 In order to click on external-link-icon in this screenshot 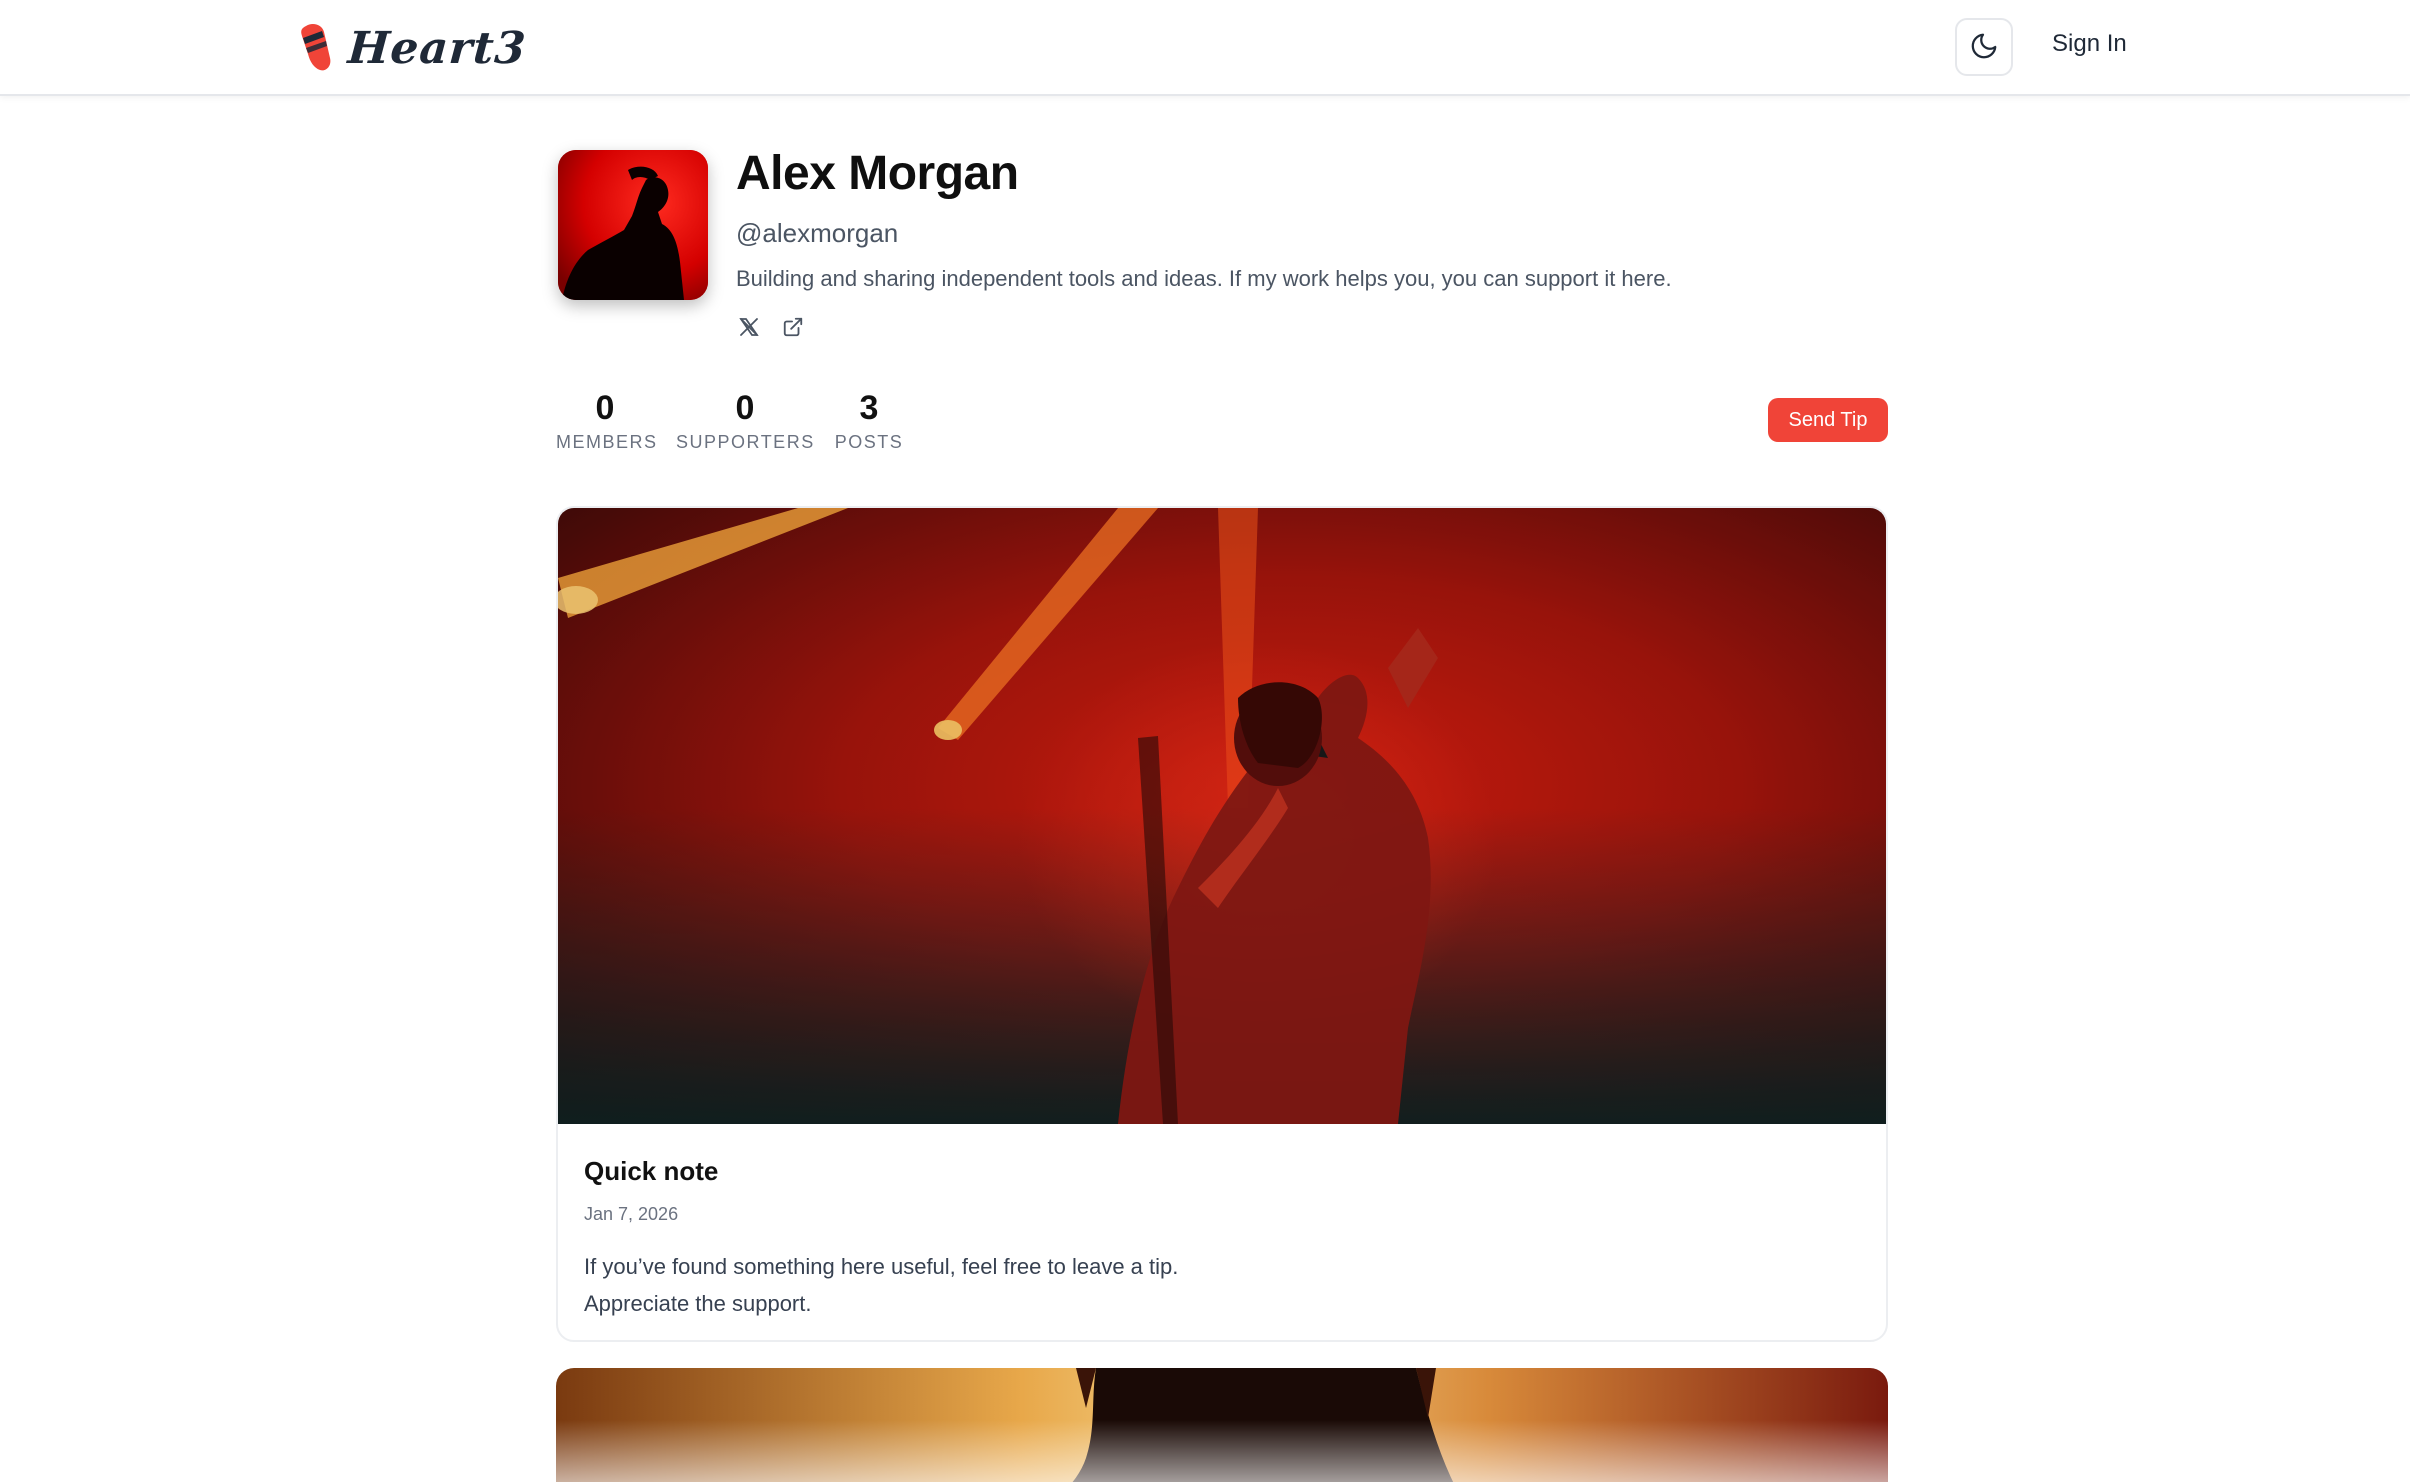, I will do `click(793, 329)`.